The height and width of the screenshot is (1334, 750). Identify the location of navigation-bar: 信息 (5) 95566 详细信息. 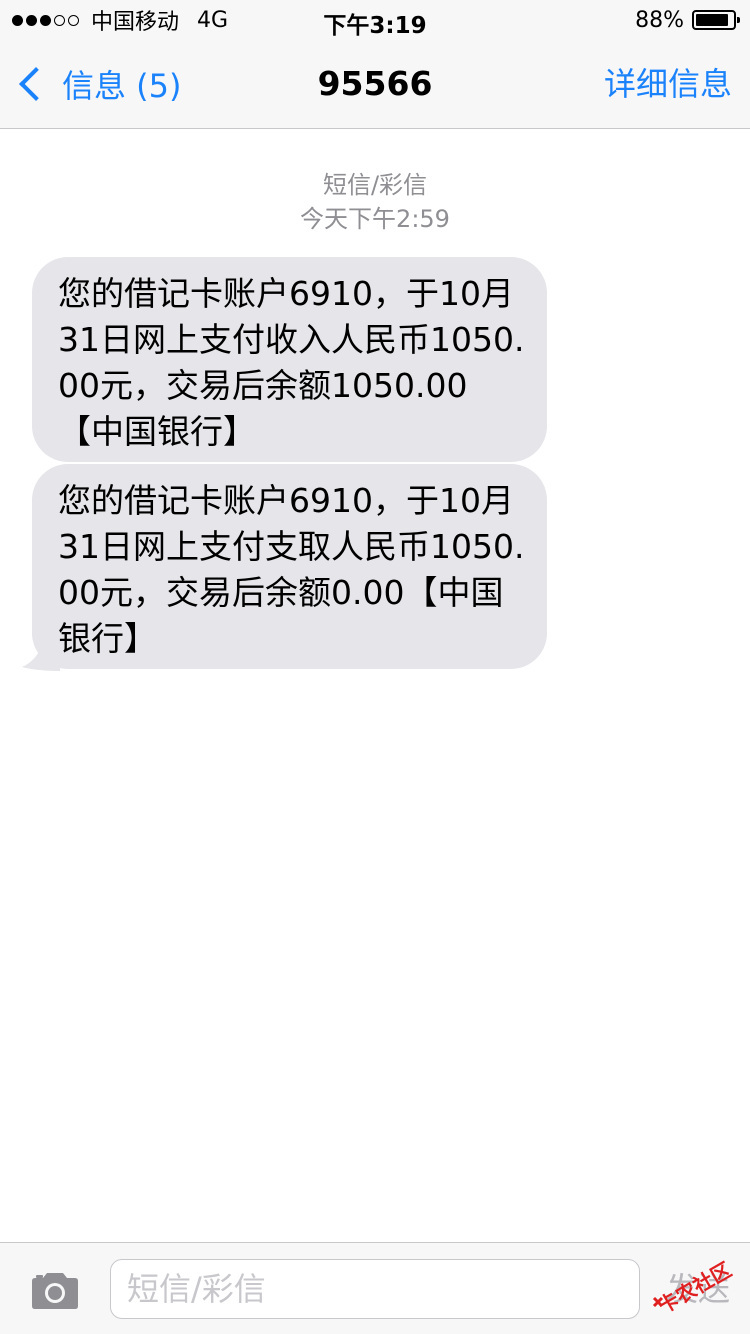
(375, 84).